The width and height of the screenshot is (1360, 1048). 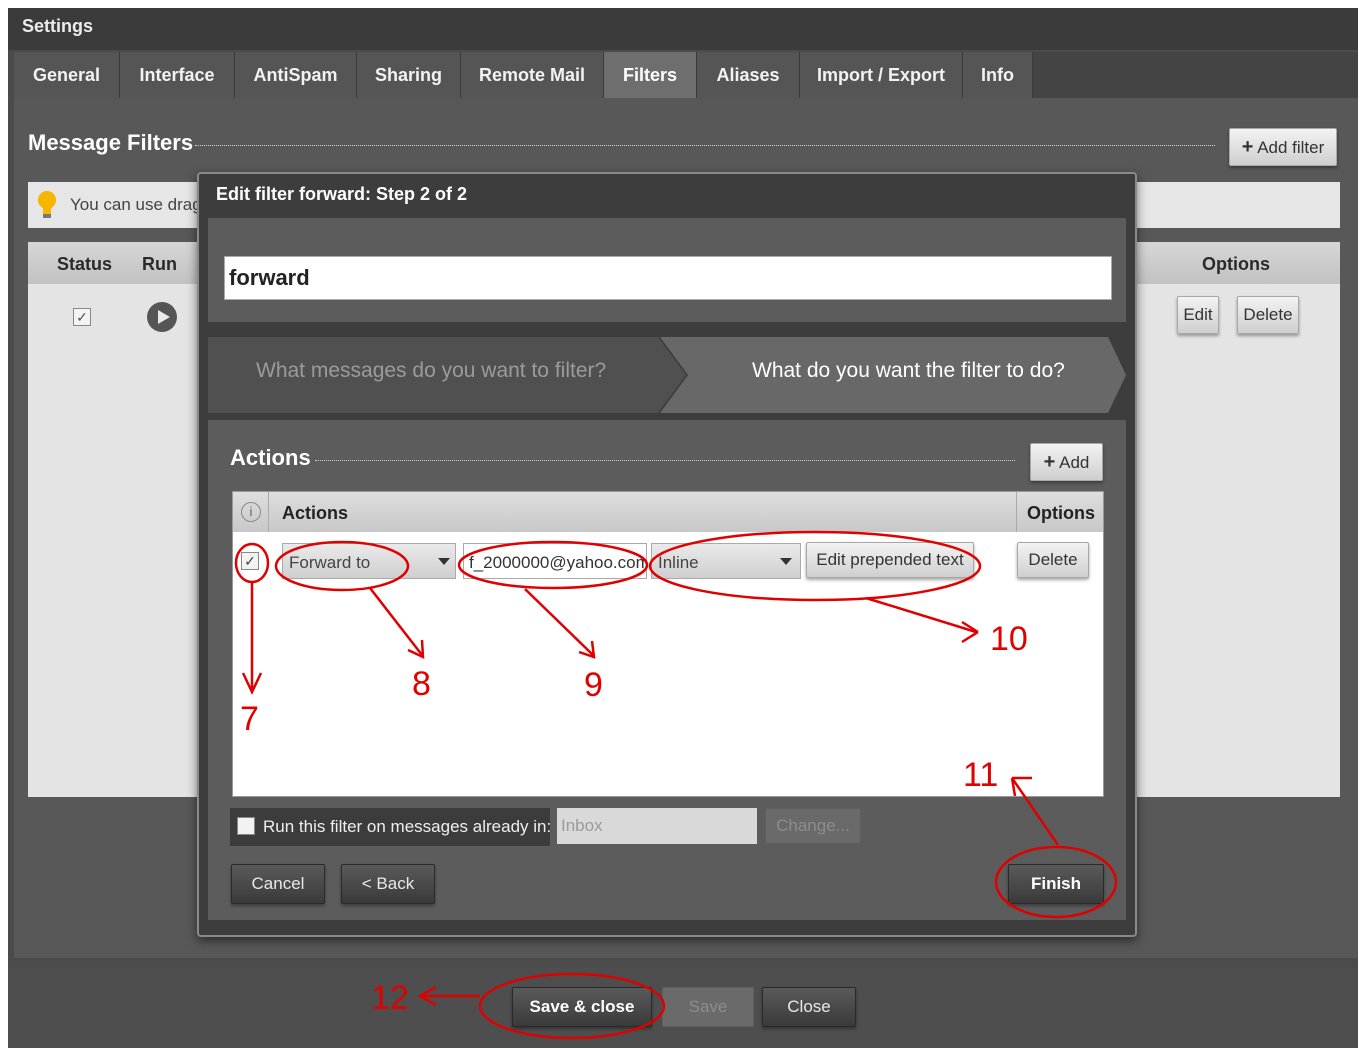 I want to click on annotation-label-8: 8, so click(x=421, y=684).